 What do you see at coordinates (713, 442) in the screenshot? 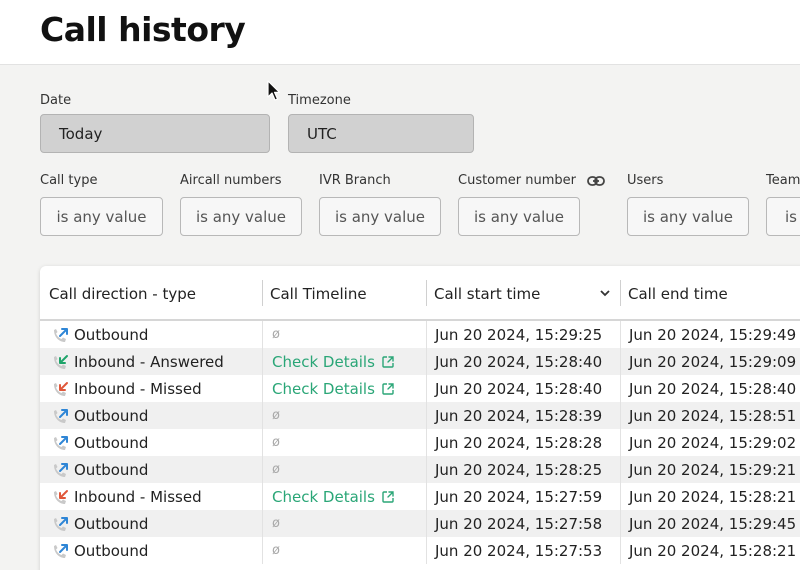
I see `call-end-time-cell: Jun 20 2024, 15:29:02` at bounding box center [713, 442].